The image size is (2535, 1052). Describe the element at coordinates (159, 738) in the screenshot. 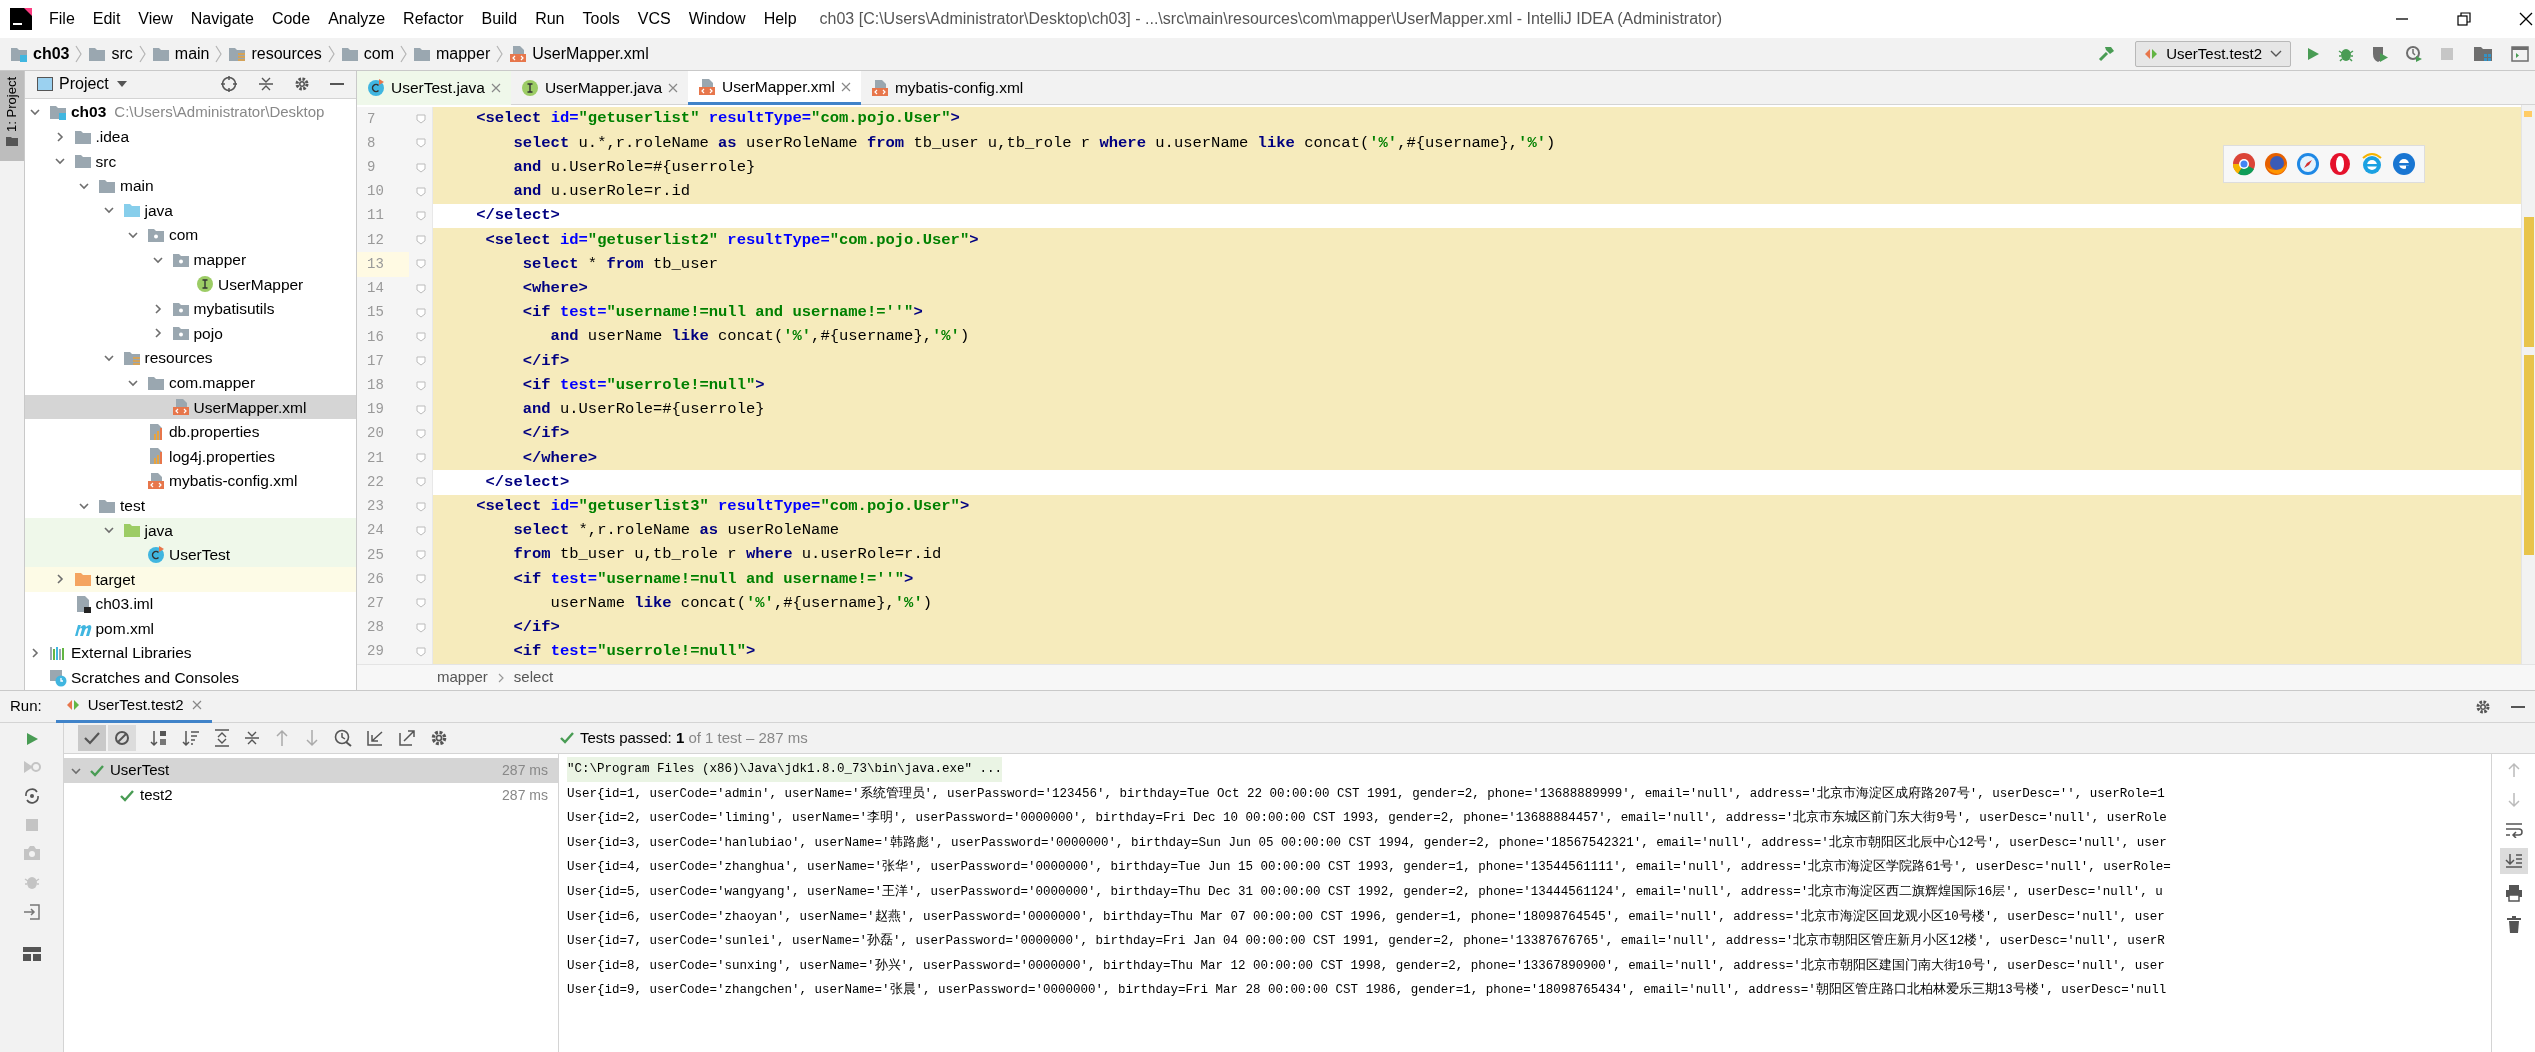

I see `sort-alphabetically-icon` at that location.